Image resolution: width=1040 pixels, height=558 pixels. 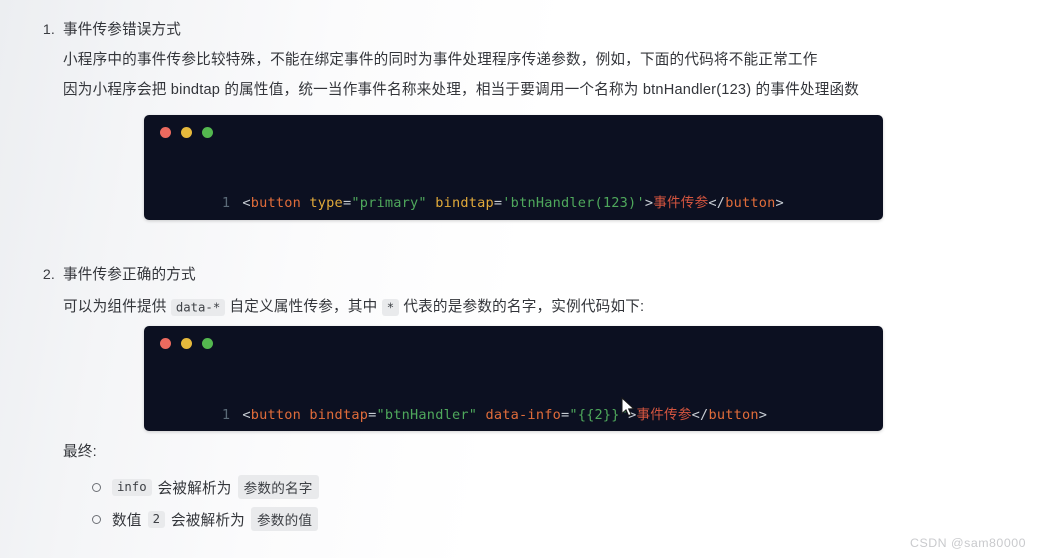 I want to click on sentence-part-2: 自定义属性传参，其中, so click(x=303, y=307).